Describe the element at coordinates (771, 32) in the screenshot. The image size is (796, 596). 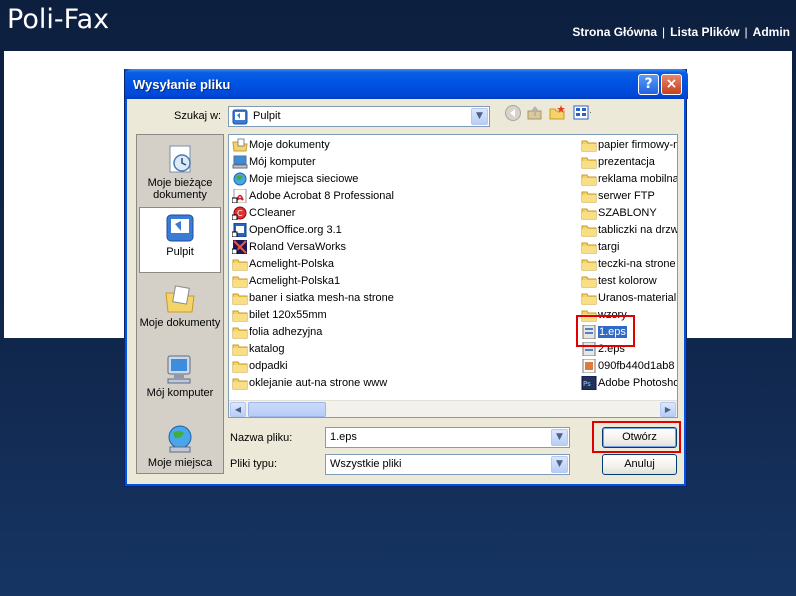
I see `nav-admin-link: Admin` at that location.